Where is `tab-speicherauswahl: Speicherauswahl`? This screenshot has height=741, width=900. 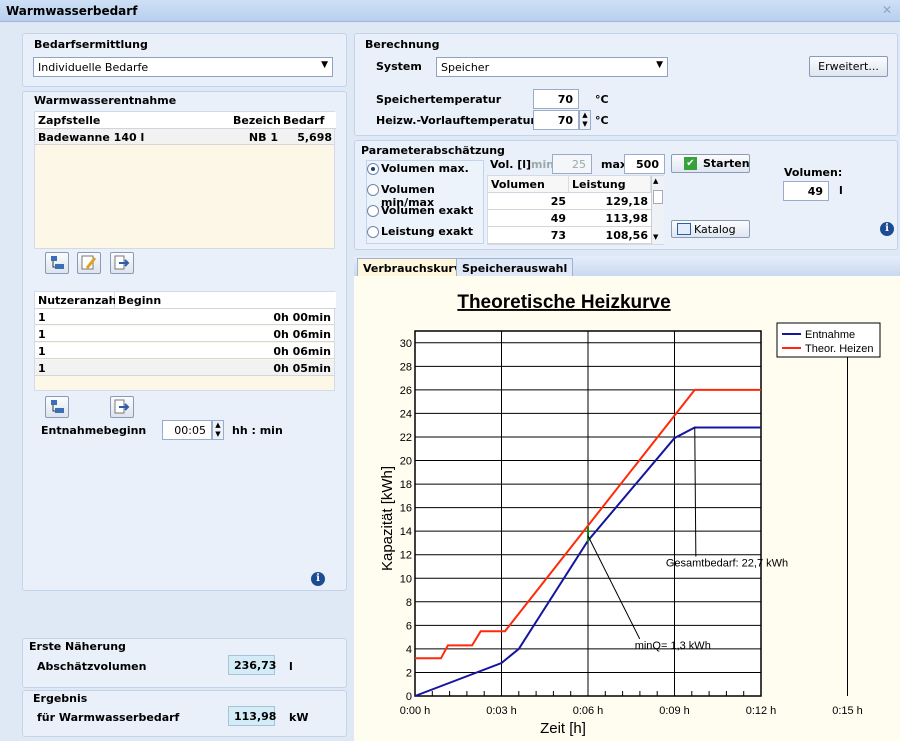
tab-speicherauswahl: Speicherauswahl is located at coordinates (515, 268).